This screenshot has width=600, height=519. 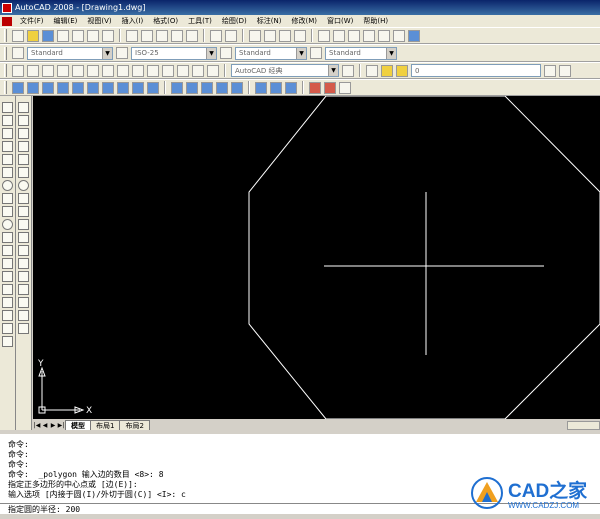 What do you see at coordinates (63, 35) in the screenshot?
I see `print-icon` at bounding box center [63, 35].